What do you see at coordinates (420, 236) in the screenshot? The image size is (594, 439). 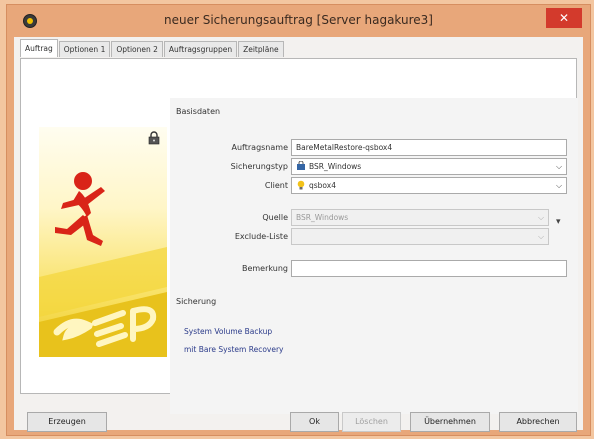 I see `exclude-liste-dropdown: ⌵` at bounding box center [420, 236].